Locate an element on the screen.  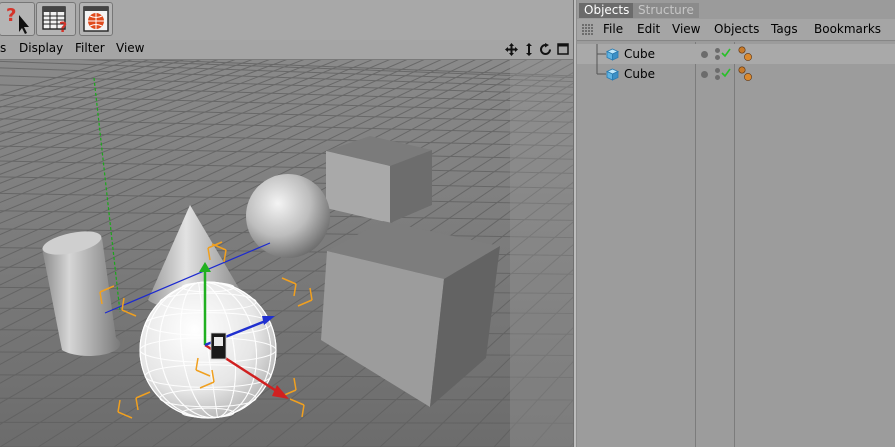
viewport-menu-cameras: s is located at coordinates (3, 48).